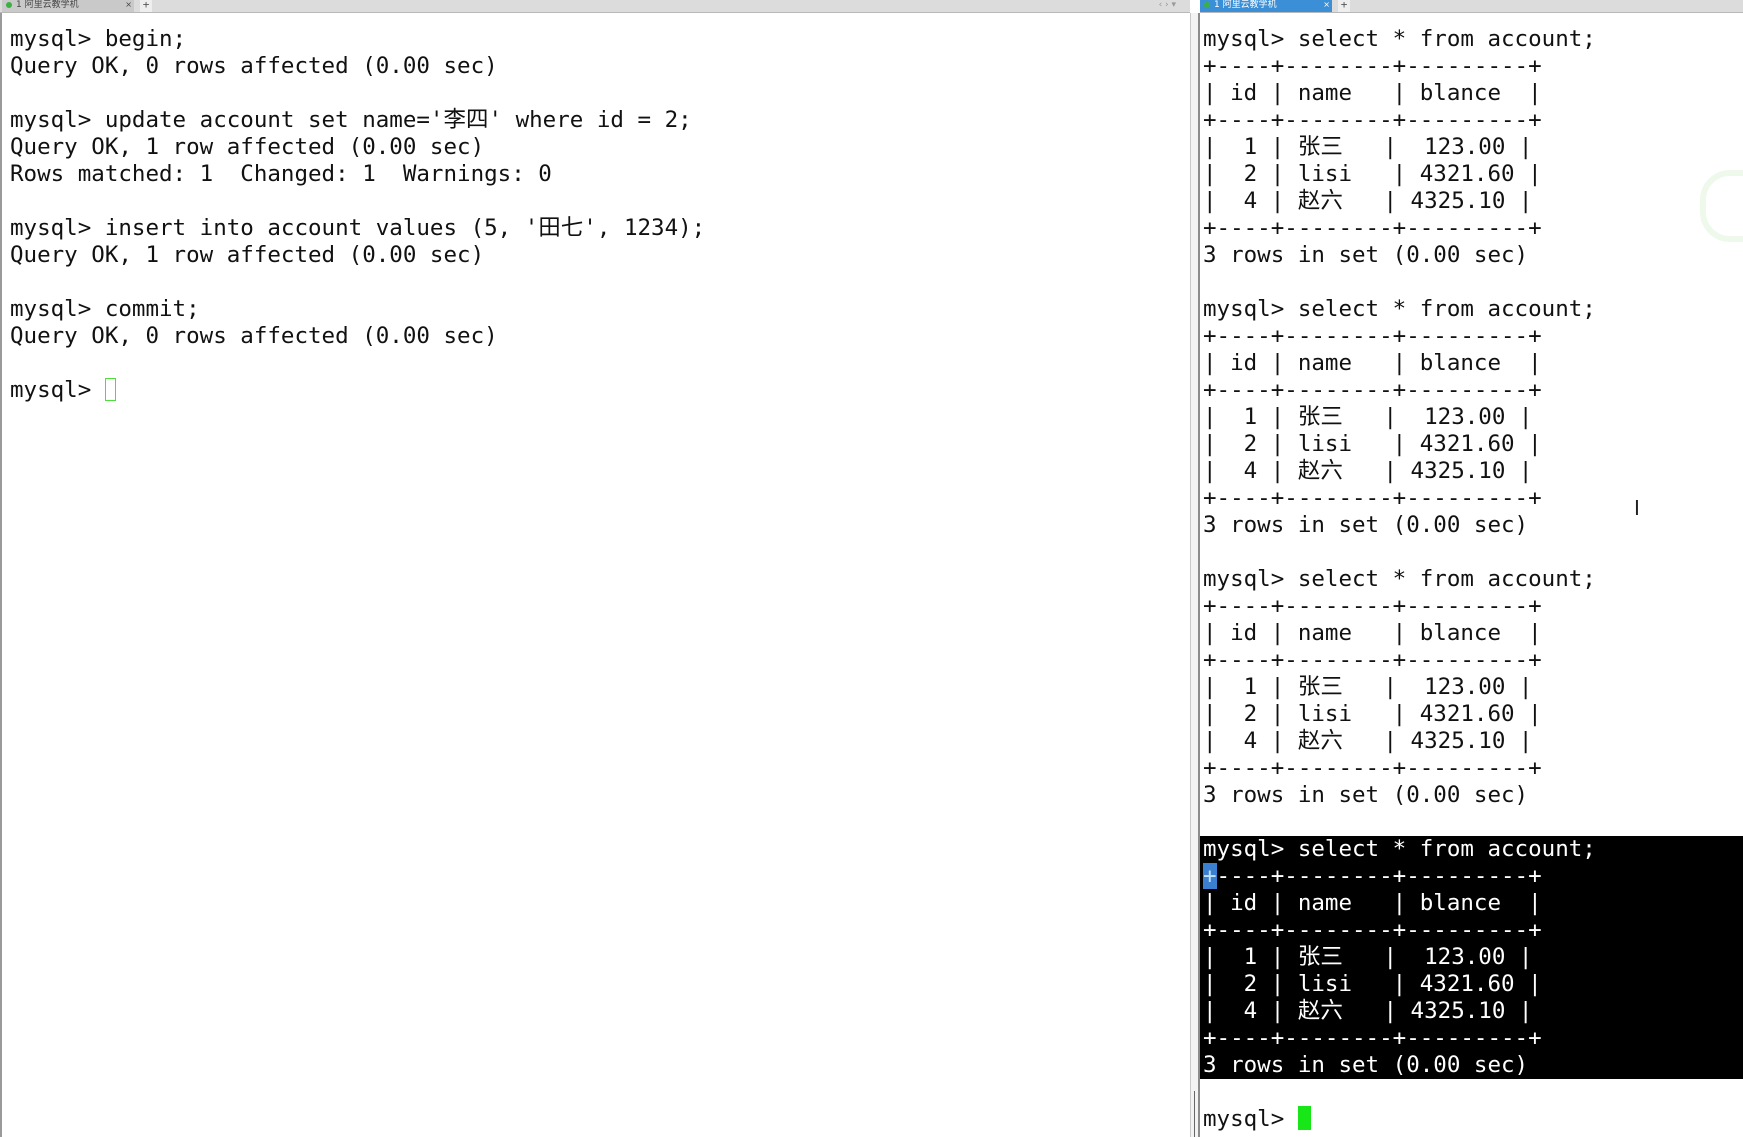  I want to click on selection-marker: +, so click(1210, 876).